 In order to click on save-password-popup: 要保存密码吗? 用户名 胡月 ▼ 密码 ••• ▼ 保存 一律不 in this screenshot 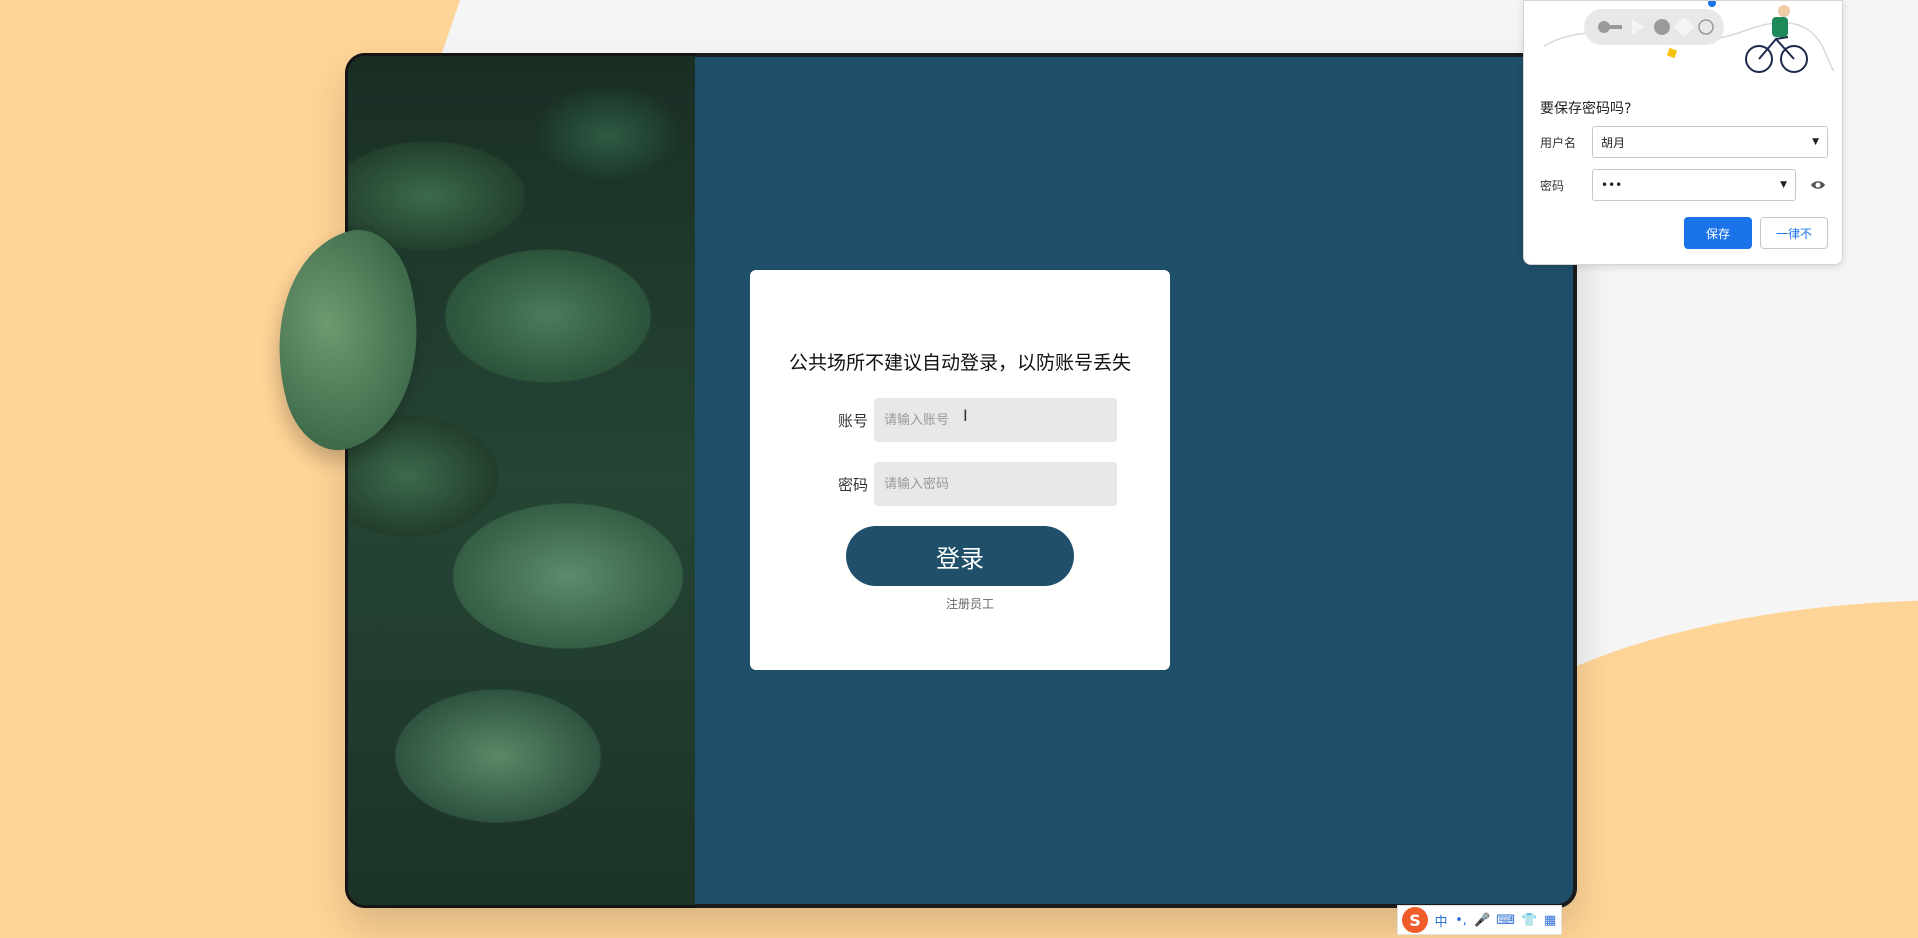, I will do `click(1683, 132)`.